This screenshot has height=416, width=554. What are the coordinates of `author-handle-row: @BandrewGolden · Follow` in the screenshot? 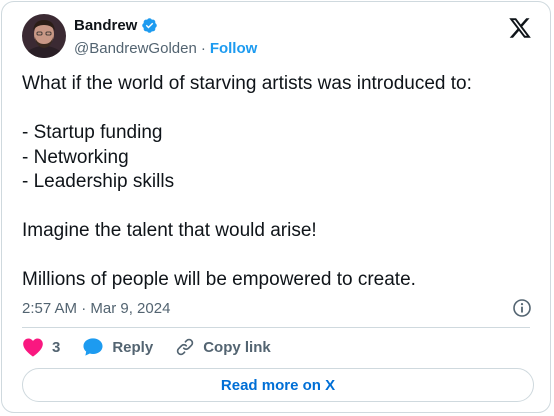 It's located at (165, 48).